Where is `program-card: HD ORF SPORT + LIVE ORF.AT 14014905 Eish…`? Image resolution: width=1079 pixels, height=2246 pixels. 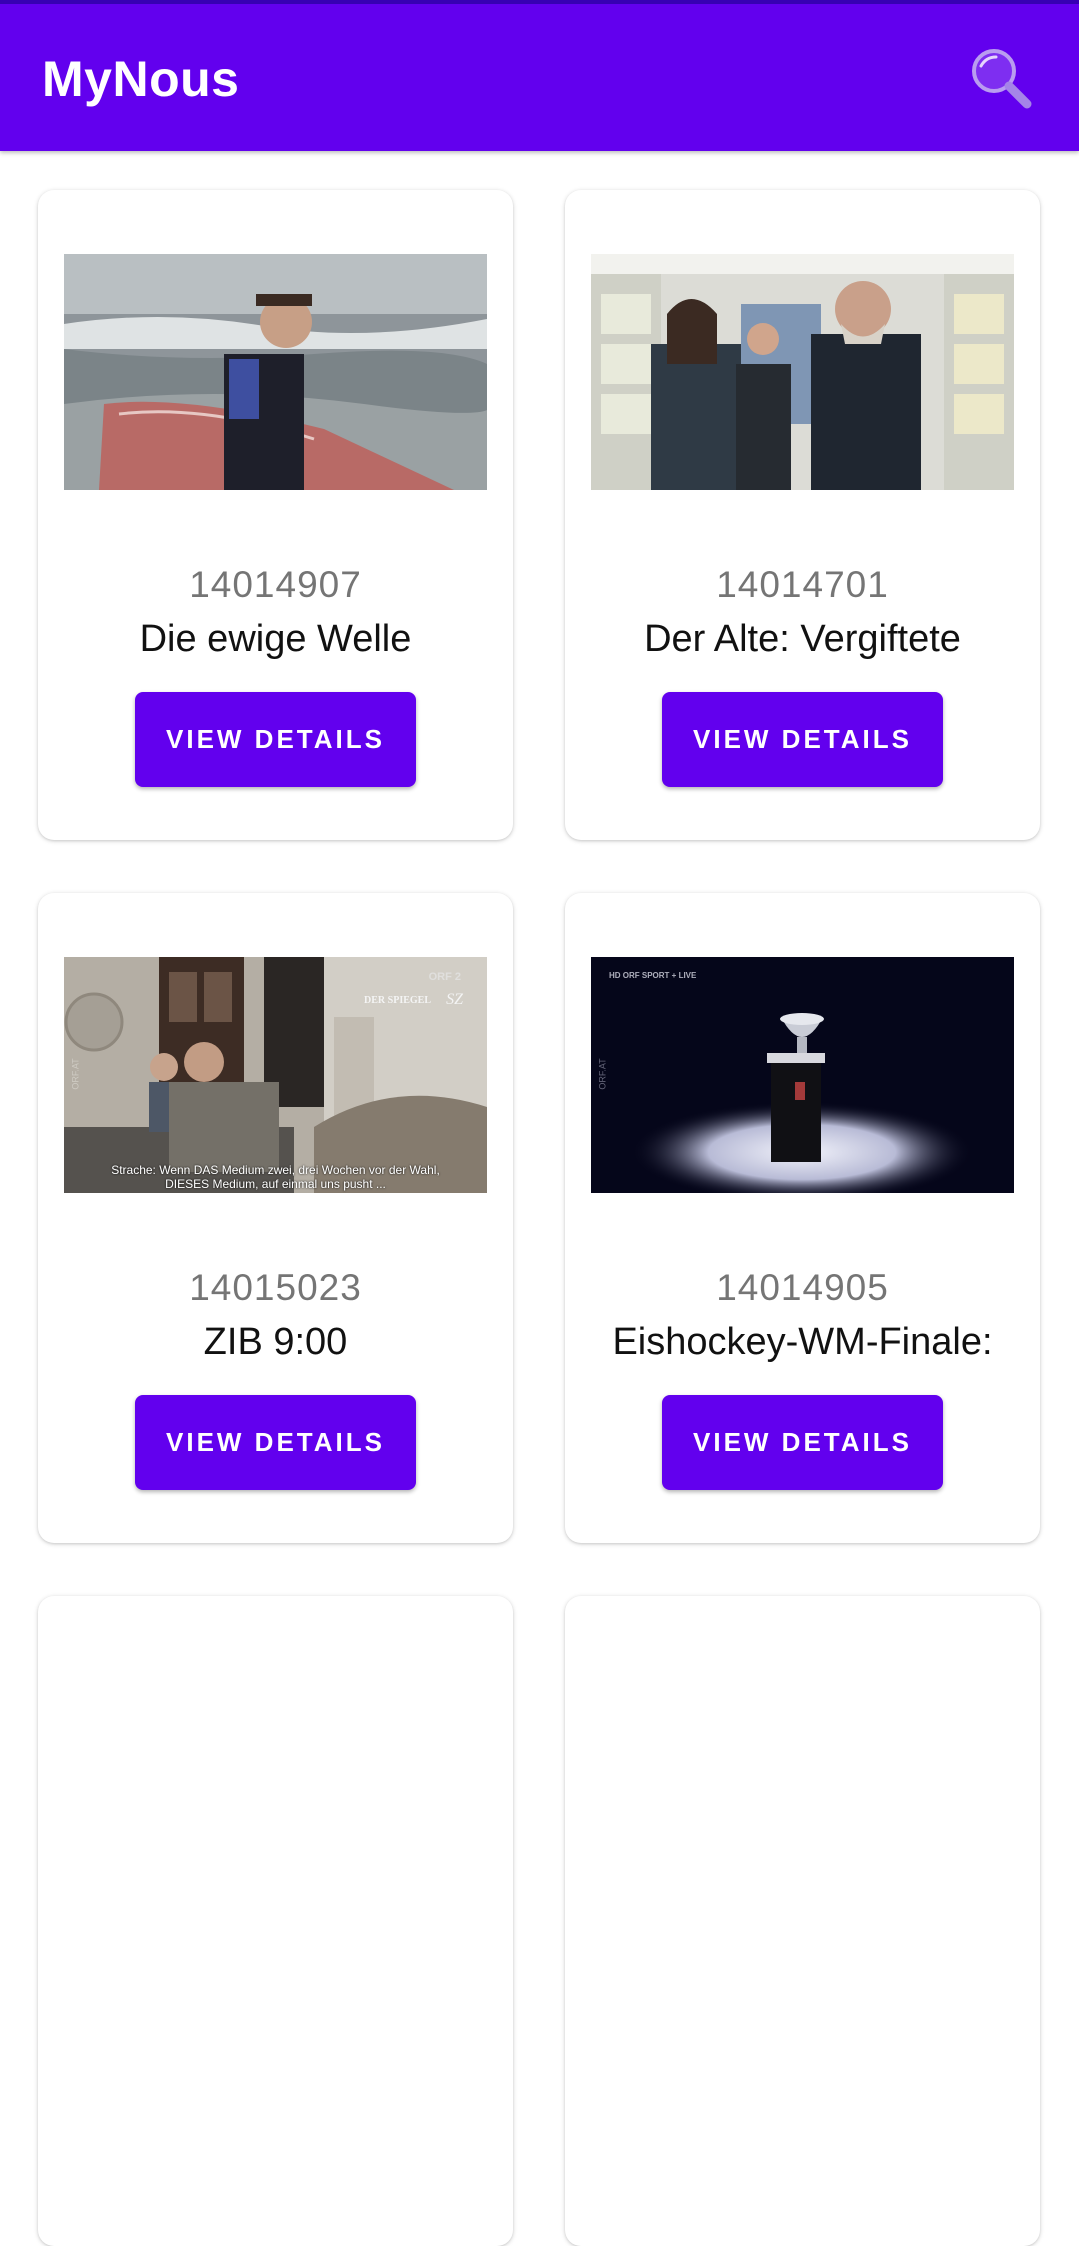
program-card: HD ORF SPORT + LIVE ORF.AT 14014905 Eish… is located at coordinates (802, 1218).